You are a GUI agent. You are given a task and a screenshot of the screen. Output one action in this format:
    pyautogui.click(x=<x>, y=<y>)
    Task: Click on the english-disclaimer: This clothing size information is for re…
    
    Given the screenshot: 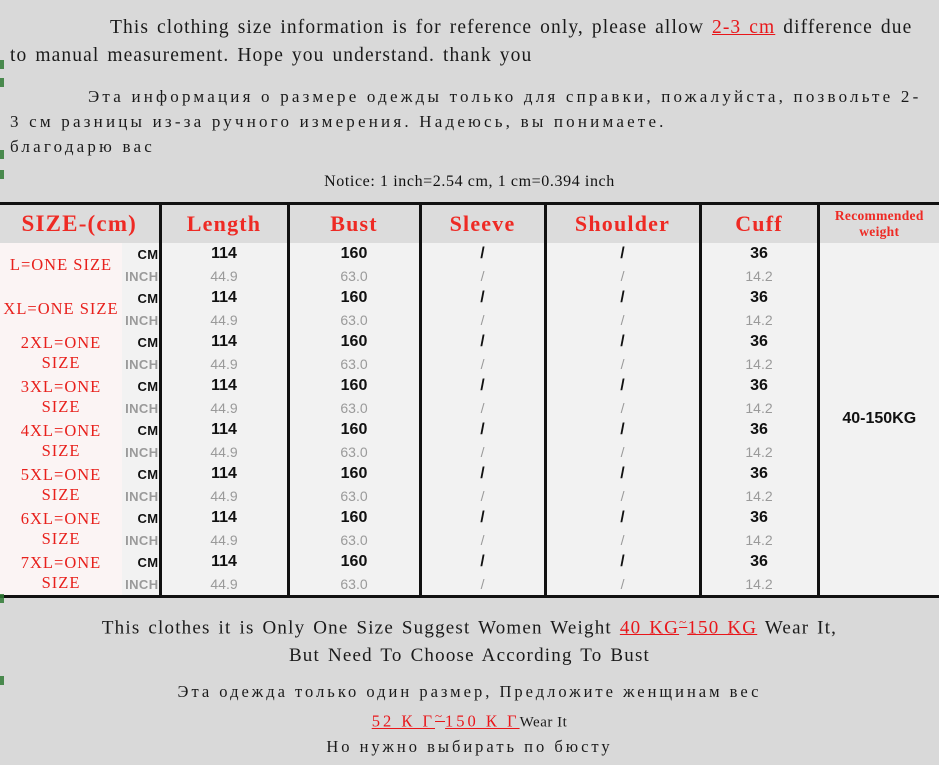 What is the action you would take?
    pyautogui.click(x=469, y=42)
    